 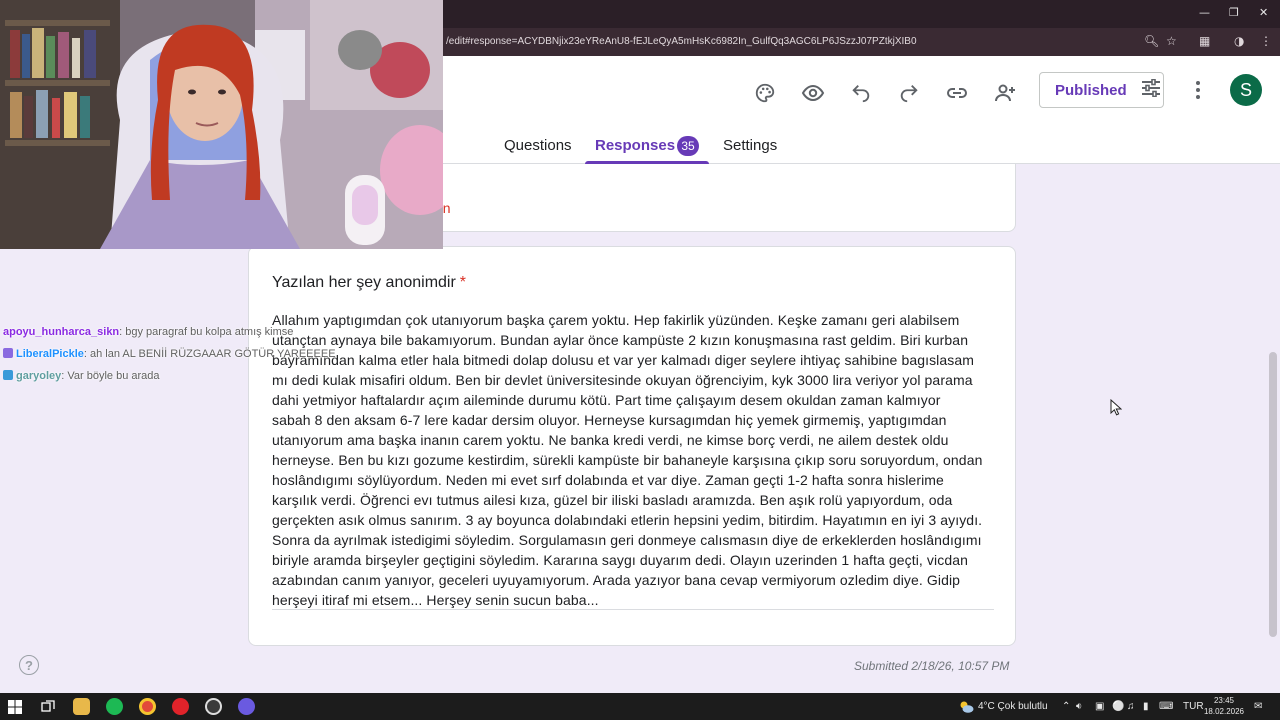 I want to click on help-icon: ?, so click(x=29, y=665).